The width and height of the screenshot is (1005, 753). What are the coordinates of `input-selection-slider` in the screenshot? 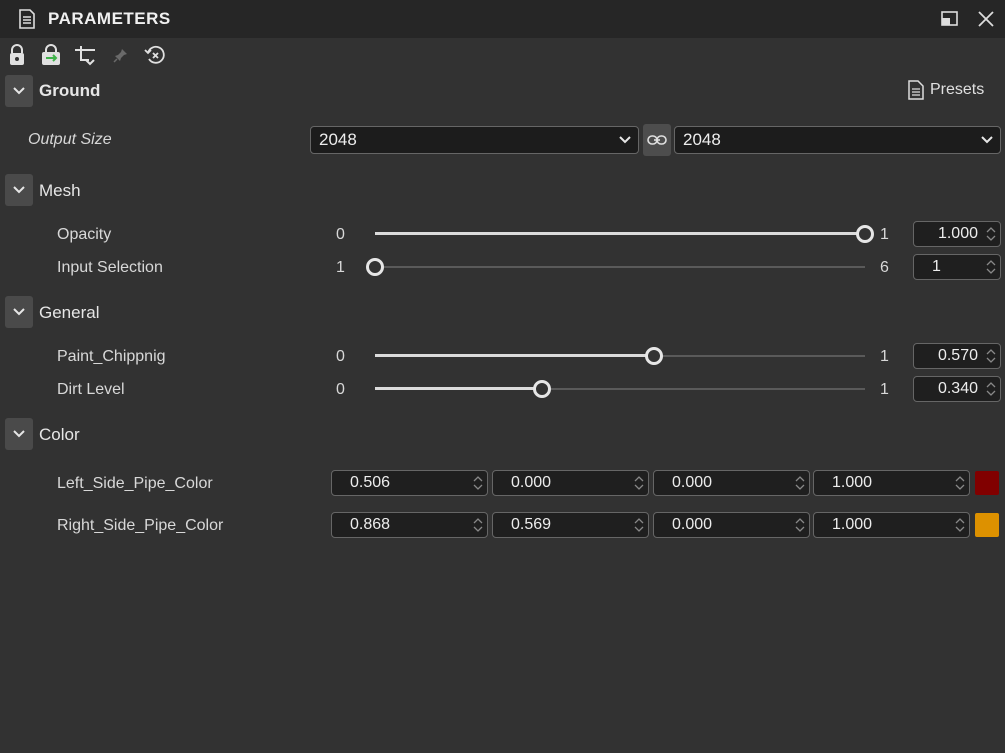 It's located at (615, 267).